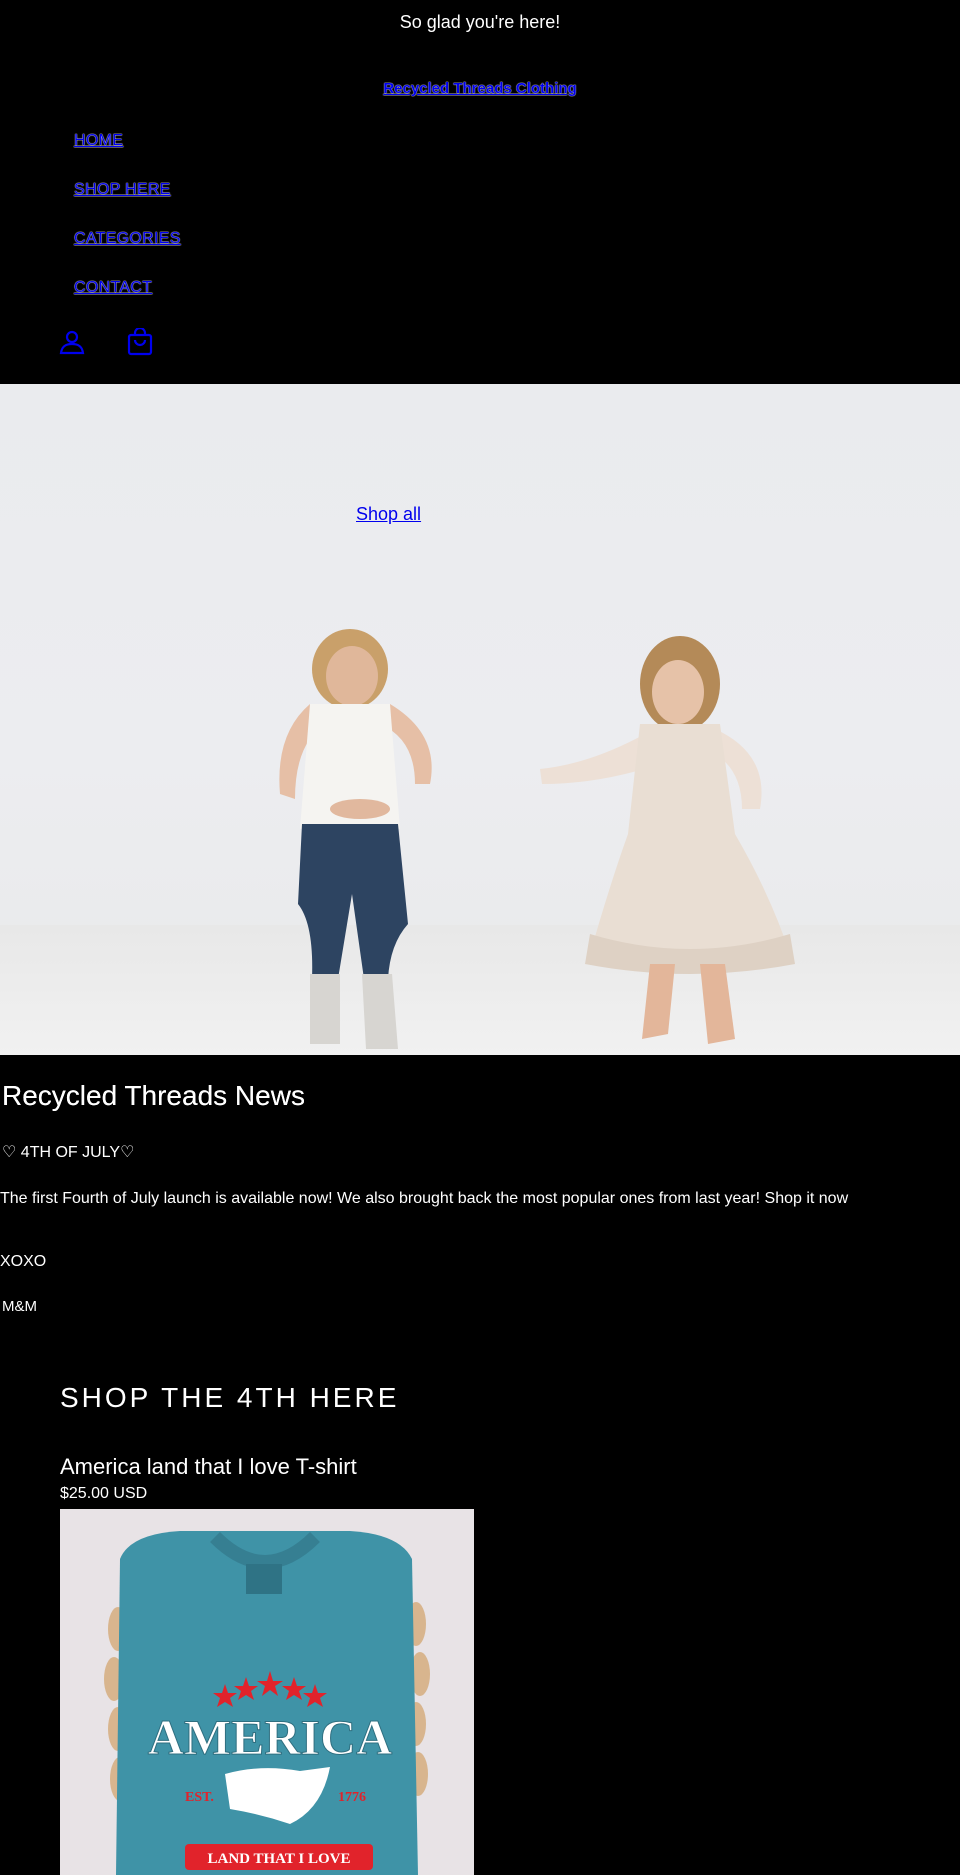 The width and height of the screenshot is (960, 1875). What do you see at coordinates (230, 1397) in the screenshot?
I see `featured-section-title: SHOP THE 4TH HERE` at bounding box center [230, 1397].